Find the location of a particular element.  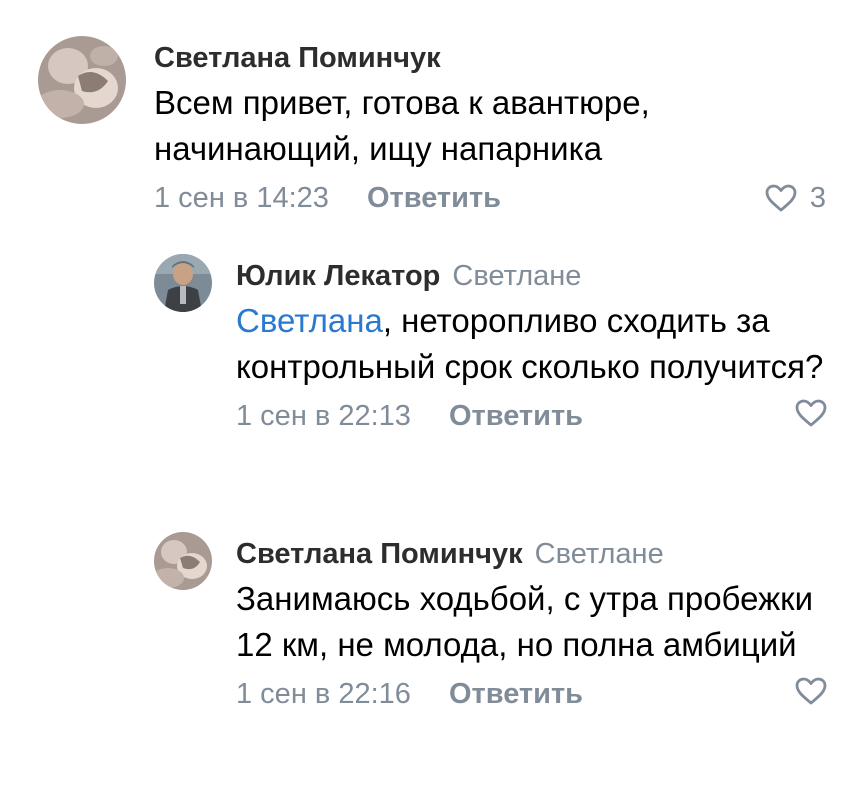

comment-date: 1 сен в 22:16 is located at coordinates (323, 694).